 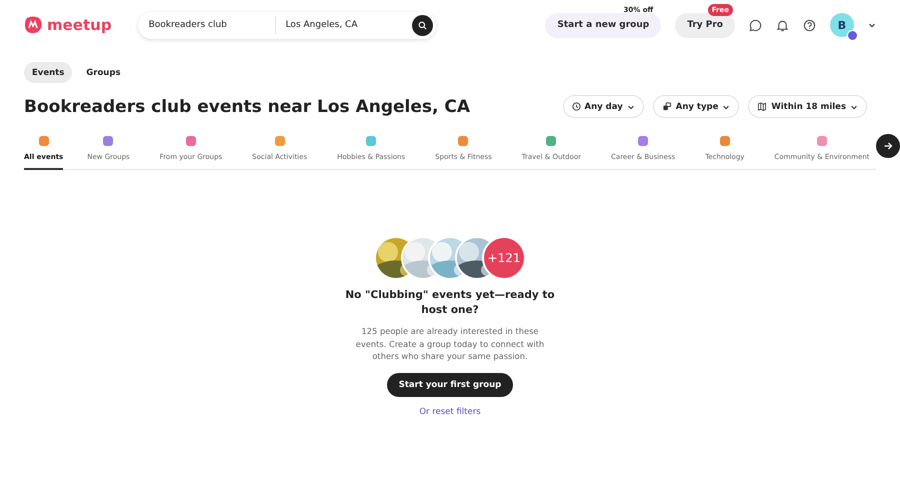 What do you see at coordinates (603, 25) in the screenshot?
I see `start-group-button: Start a new group` at bounding box center [603, 25].